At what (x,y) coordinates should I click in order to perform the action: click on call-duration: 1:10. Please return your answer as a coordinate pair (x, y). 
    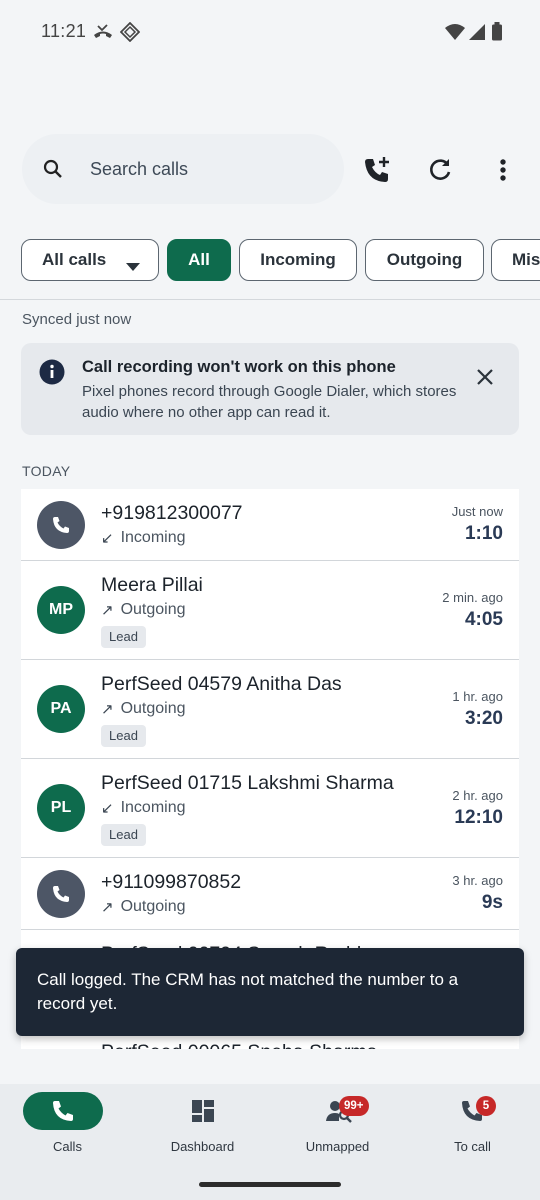
    Looking at the image, I should click on (483, 533).